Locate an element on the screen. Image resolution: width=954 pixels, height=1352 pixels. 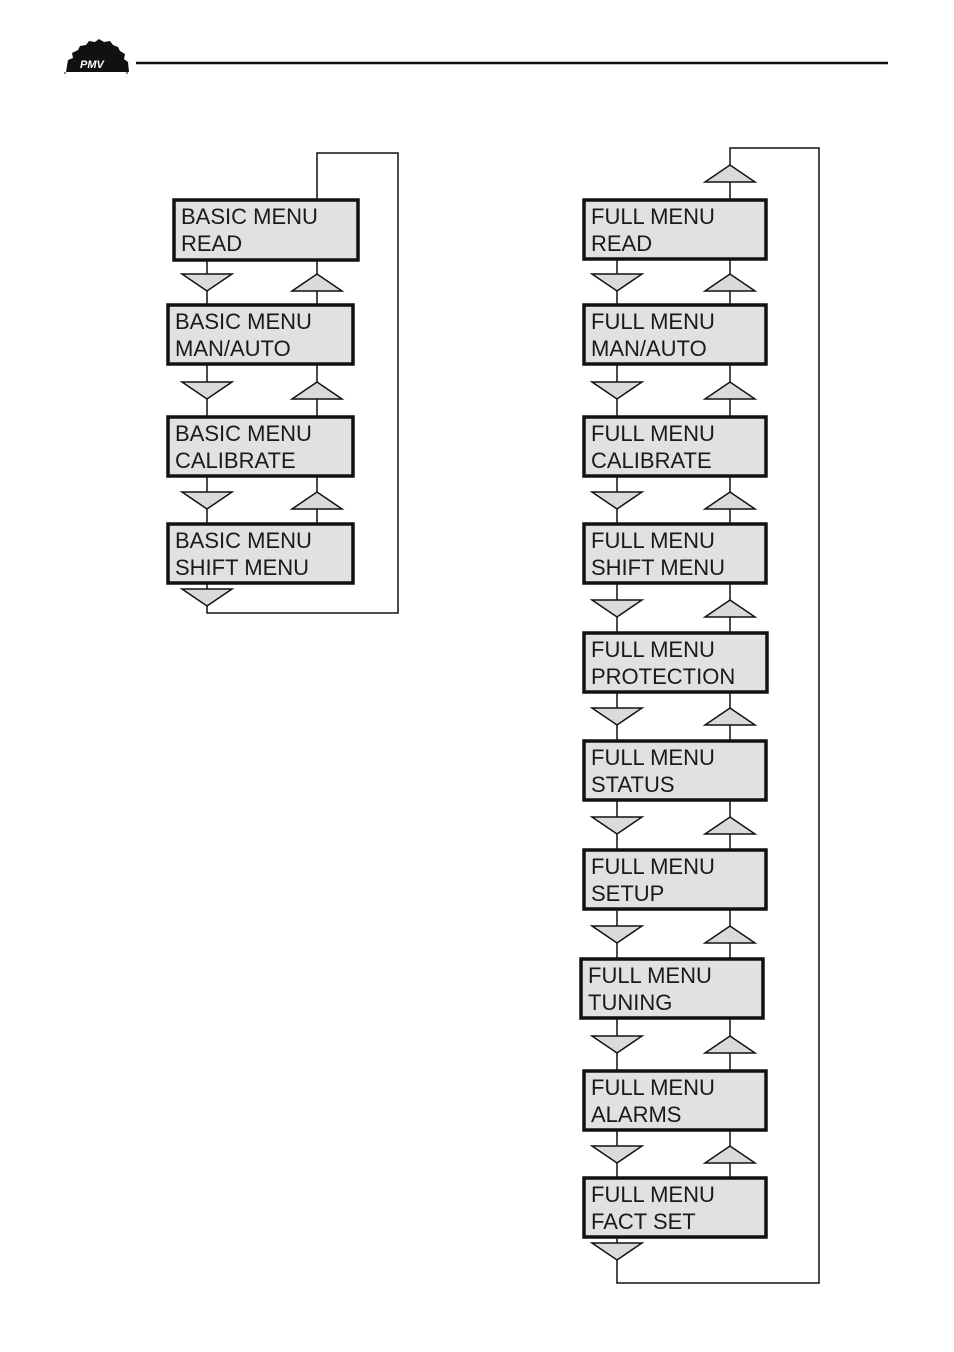
menu-box-subtitle: TUNING is located at coordinates (630, 1002).